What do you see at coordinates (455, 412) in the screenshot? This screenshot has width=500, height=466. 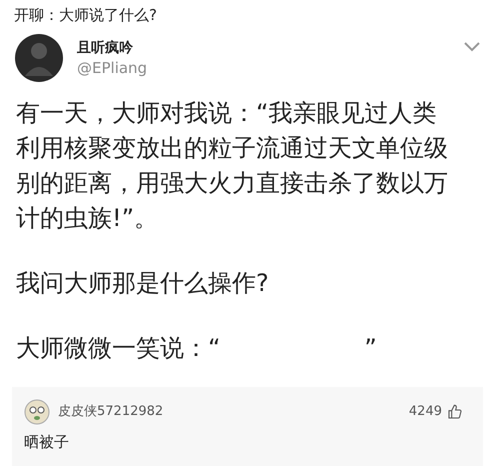 I see `thumbs-up-icon` at bounding box center [455, 412].